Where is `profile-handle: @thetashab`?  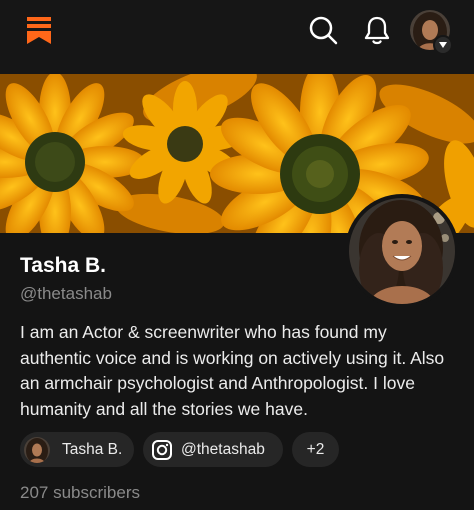 profile-handle: @thetashab is located at coordinates (66, 293).